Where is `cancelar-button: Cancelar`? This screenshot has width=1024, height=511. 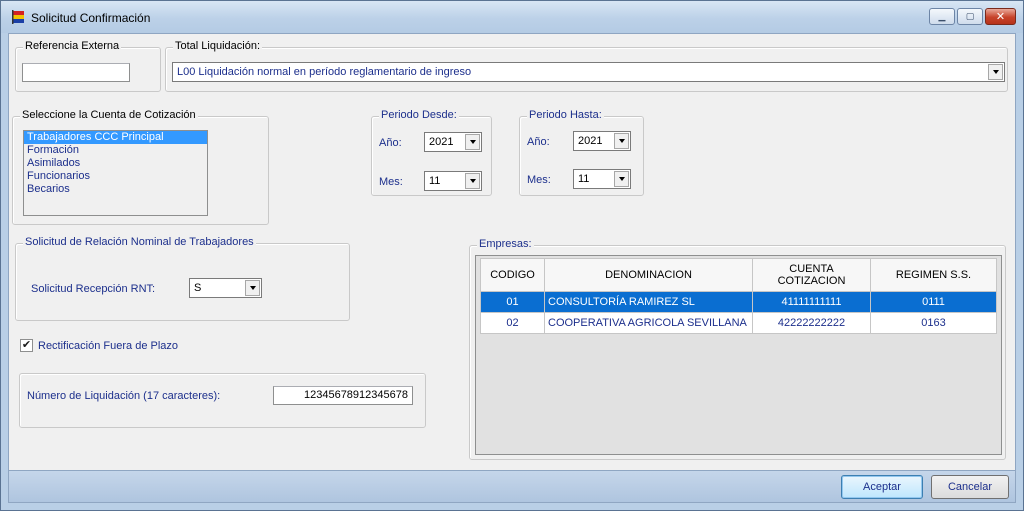
cancelar-button: Cancelar is located at coordinates (970, 487).